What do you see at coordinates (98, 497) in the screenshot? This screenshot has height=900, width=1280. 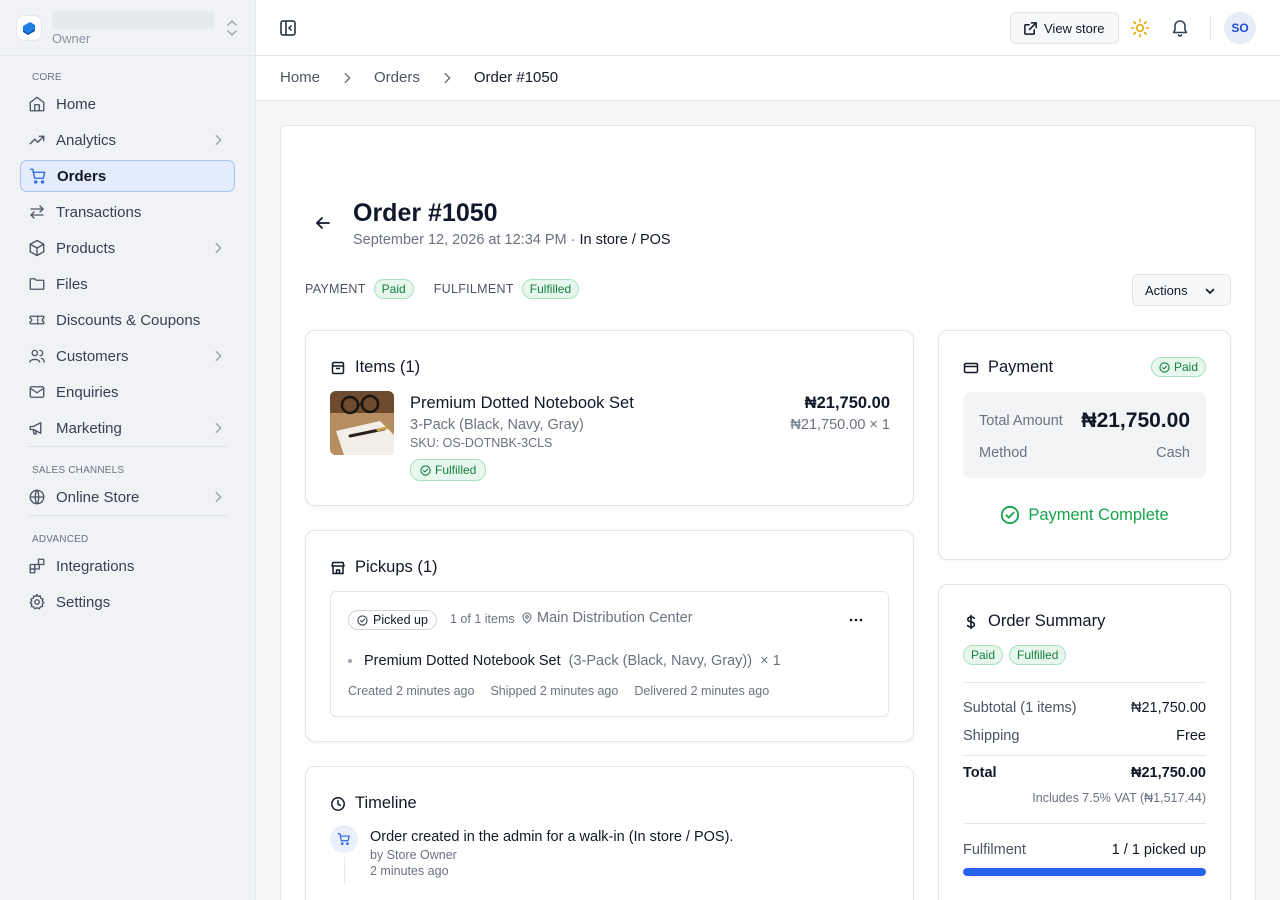 I see `sidebar-item-label: Online Store` at bounding box center [98, 497].